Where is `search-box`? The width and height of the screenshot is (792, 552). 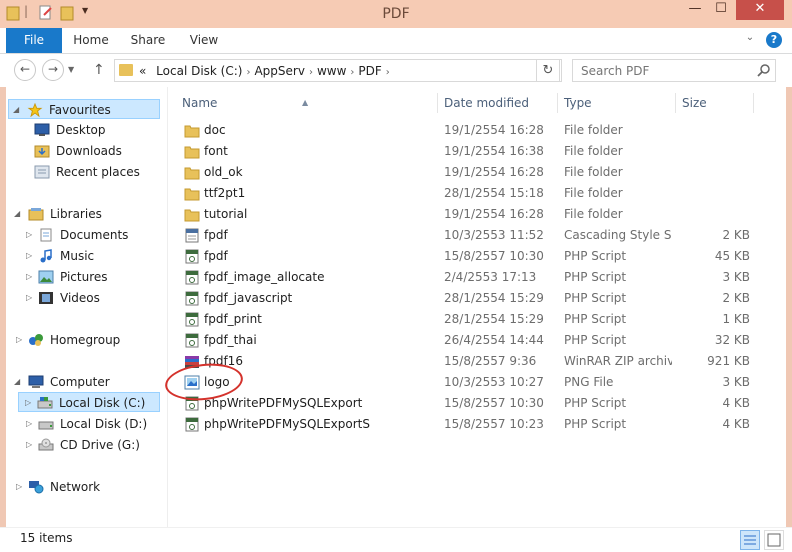 search-box is located at coordinates (674, 70).